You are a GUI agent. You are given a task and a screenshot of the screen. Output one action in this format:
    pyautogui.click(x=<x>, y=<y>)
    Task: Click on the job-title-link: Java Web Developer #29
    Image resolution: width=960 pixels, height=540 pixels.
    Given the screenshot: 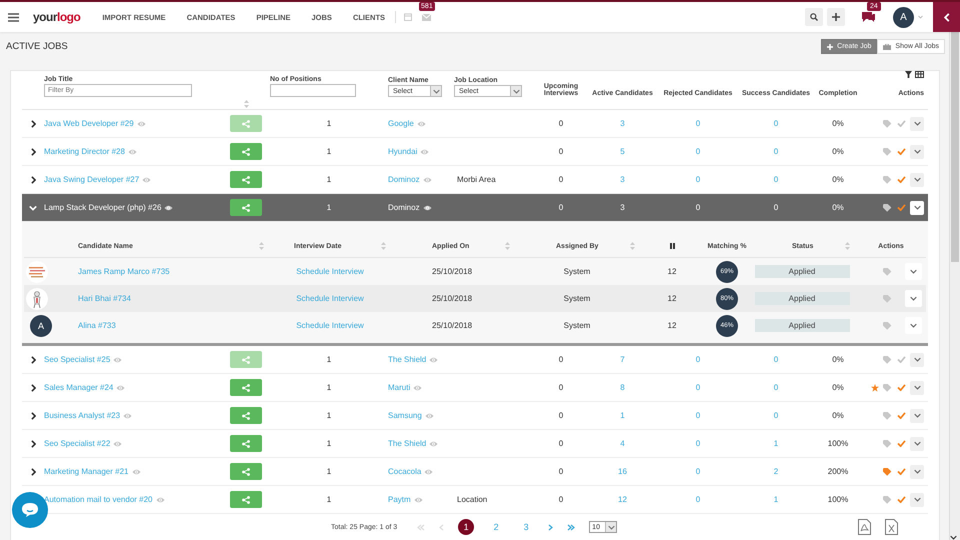 What is the action you would take?
    pyautogui.click(x=89, y=123)
    